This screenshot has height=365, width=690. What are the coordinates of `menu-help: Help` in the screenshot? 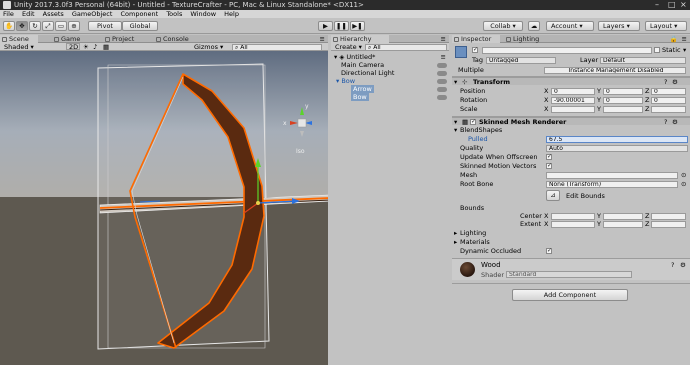 It's located at (231, 14).